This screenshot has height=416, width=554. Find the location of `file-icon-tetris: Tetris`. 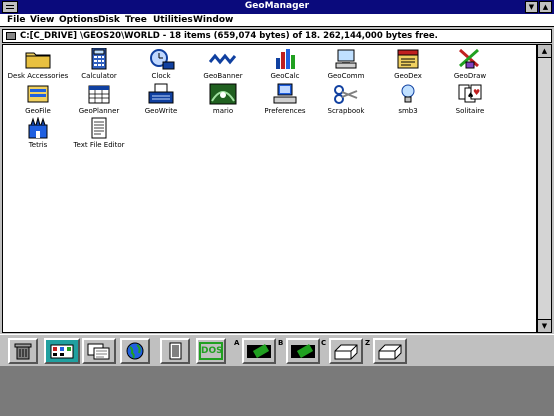

file-icon-tetris: Tetris is located at coordinates (38, 134).